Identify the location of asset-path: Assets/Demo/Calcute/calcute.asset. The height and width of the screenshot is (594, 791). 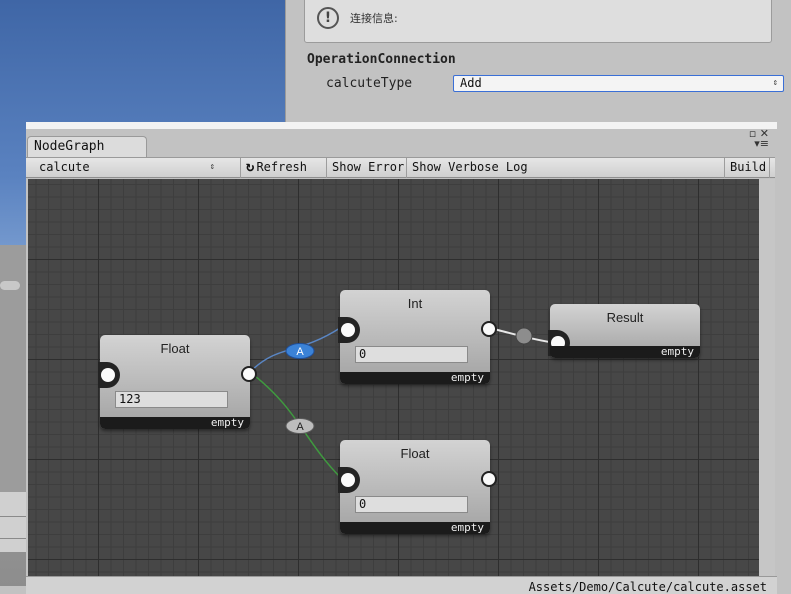
(647, 587).